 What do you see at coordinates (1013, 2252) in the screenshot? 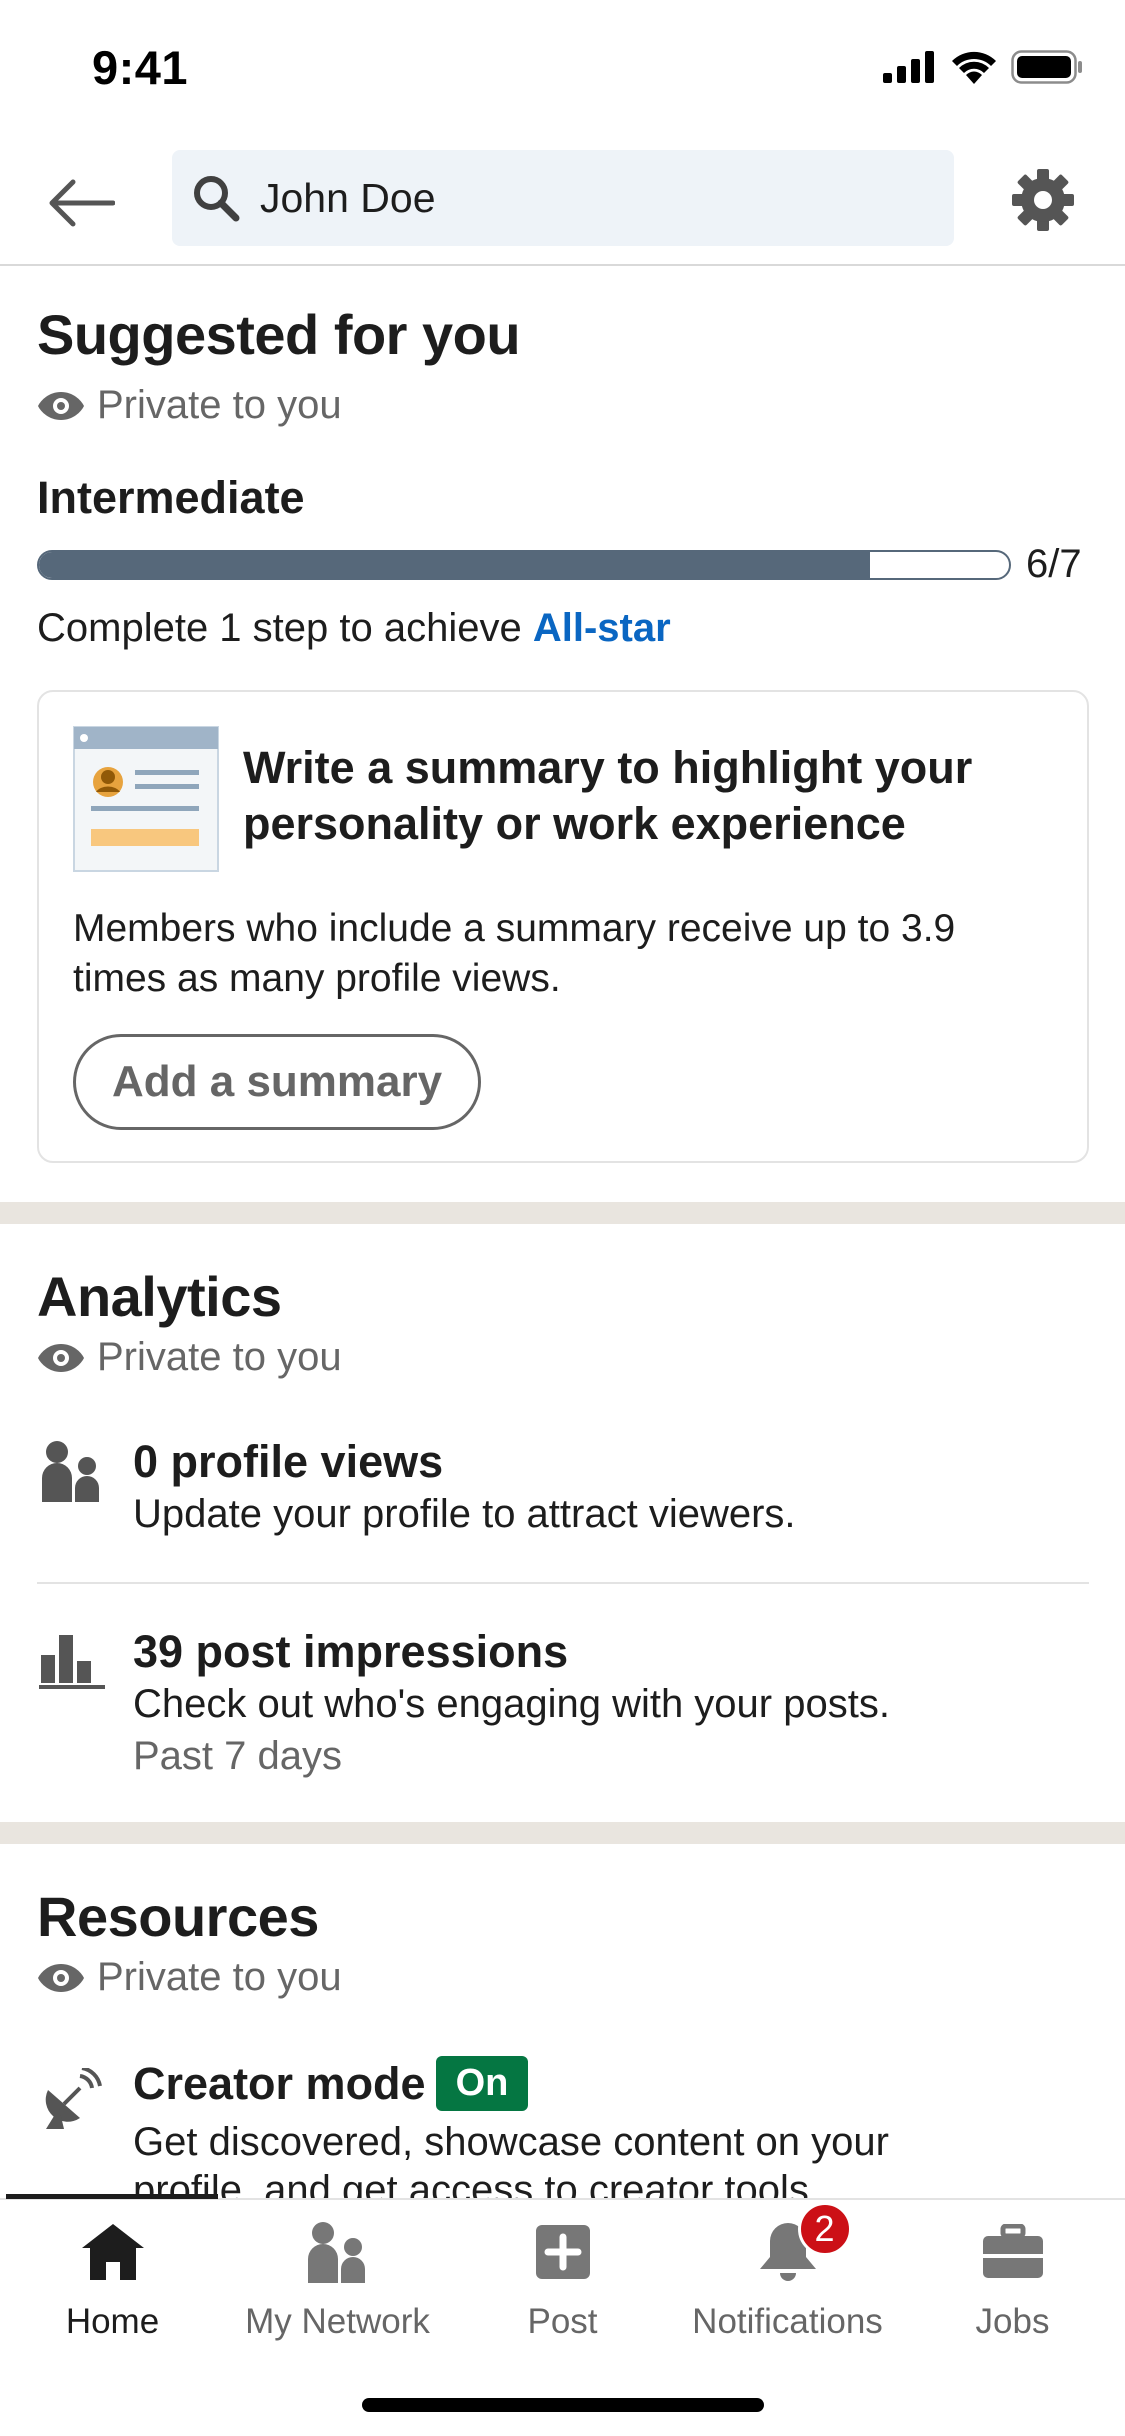
I see `briefcase-icon` at bounding box center [1013, 2252].